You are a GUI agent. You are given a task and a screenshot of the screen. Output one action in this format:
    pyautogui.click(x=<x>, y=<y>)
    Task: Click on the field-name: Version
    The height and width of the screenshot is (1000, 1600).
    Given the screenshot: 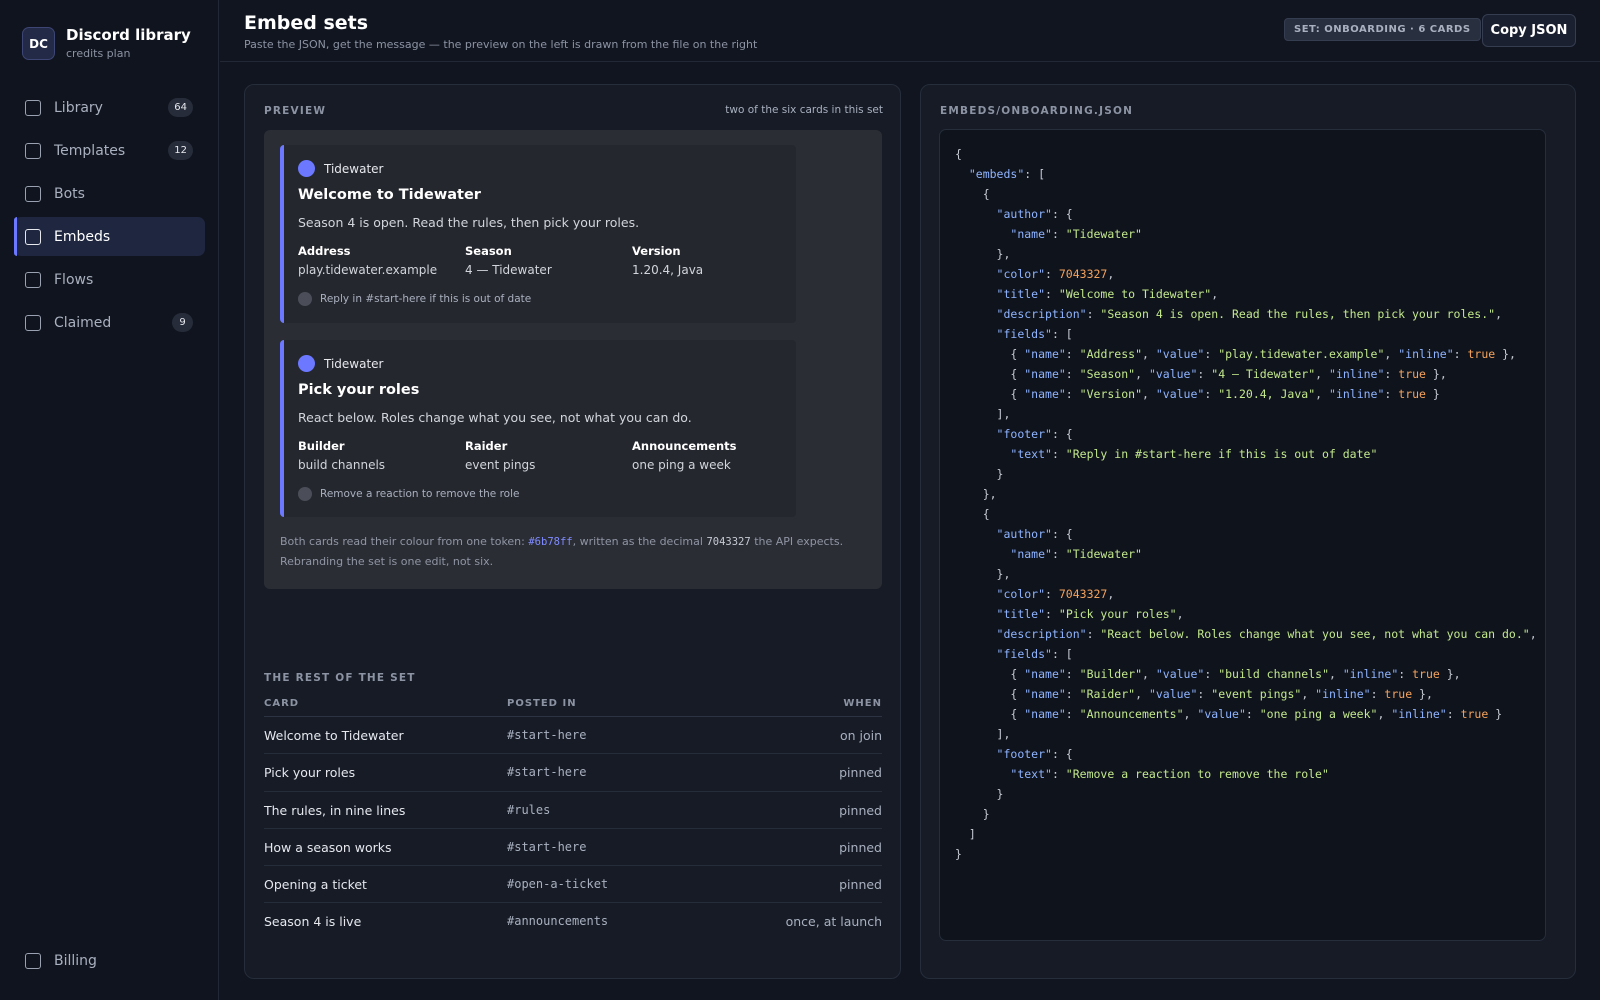 What is the action you would take?
    pyautogui.click(x=656, y=251)
    